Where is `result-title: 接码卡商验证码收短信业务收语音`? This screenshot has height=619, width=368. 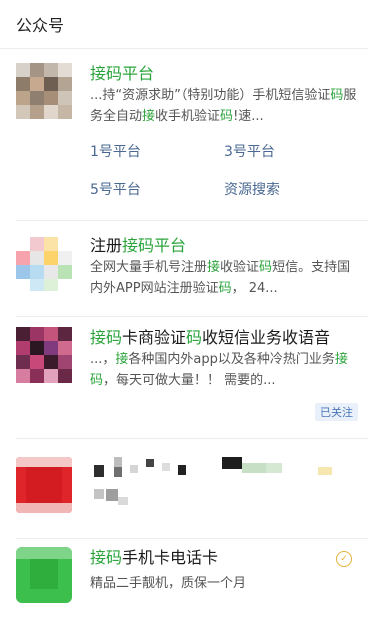
result-title: 接码卡商验证码收短信业务收语音 is located at coordinates (224, 338).